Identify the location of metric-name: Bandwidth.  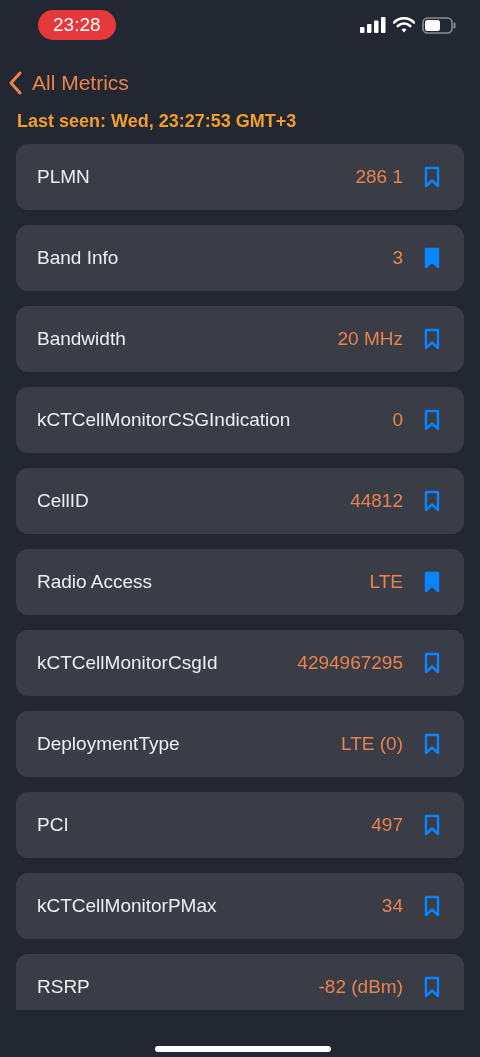
(82, 338).